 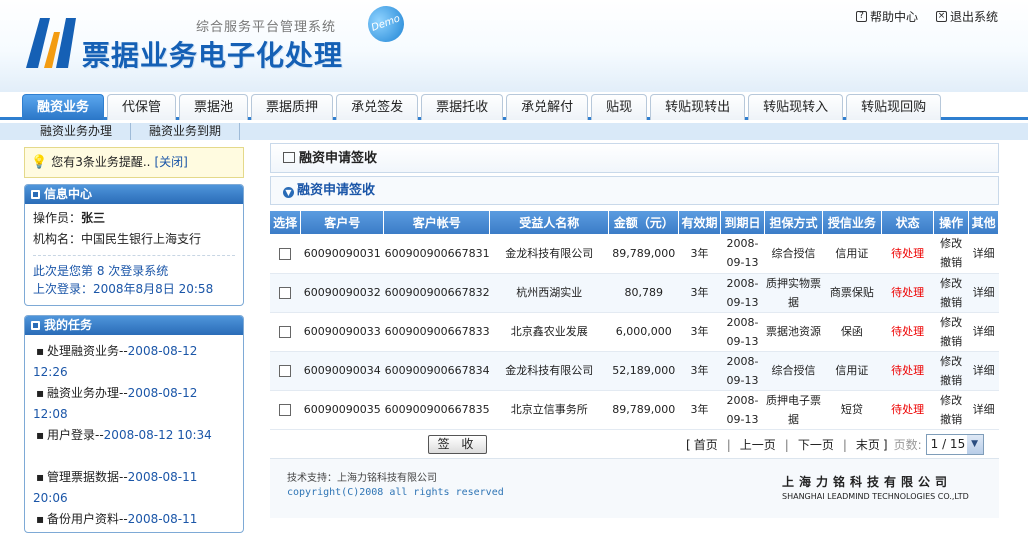 I want to click on next-page-link: 下一页, so click(x=816, y=444).